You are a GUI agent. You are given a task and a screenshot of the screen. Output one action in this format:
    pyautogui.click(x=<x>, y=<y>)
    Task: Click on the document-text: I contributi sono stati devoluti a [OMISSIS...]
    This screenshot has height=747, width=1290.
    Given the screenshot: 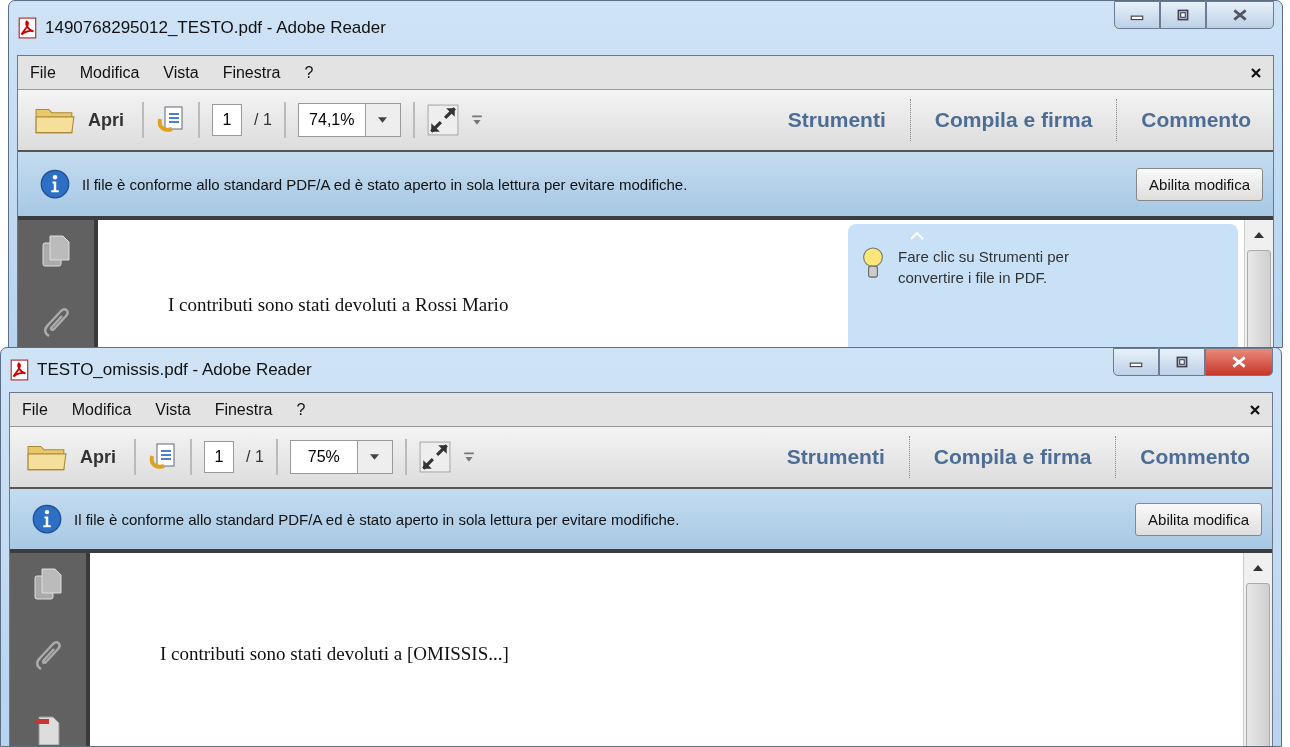 What is the action you would take?
    pyautogui.click(x=334, y=653)
    